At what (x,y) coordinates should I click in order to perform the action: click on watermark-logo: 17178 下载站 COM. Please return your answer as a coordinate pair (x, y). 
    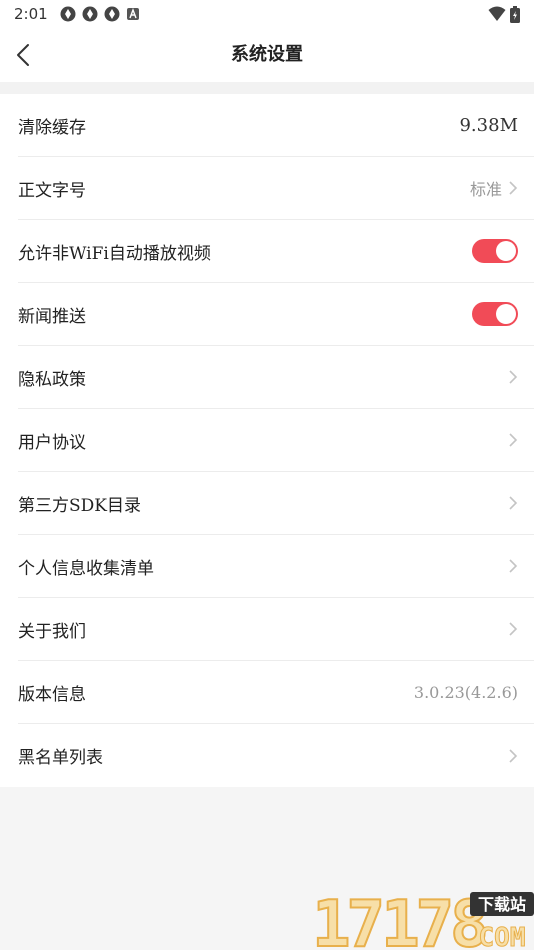
    Looking at the image, I should click on (423, 919).